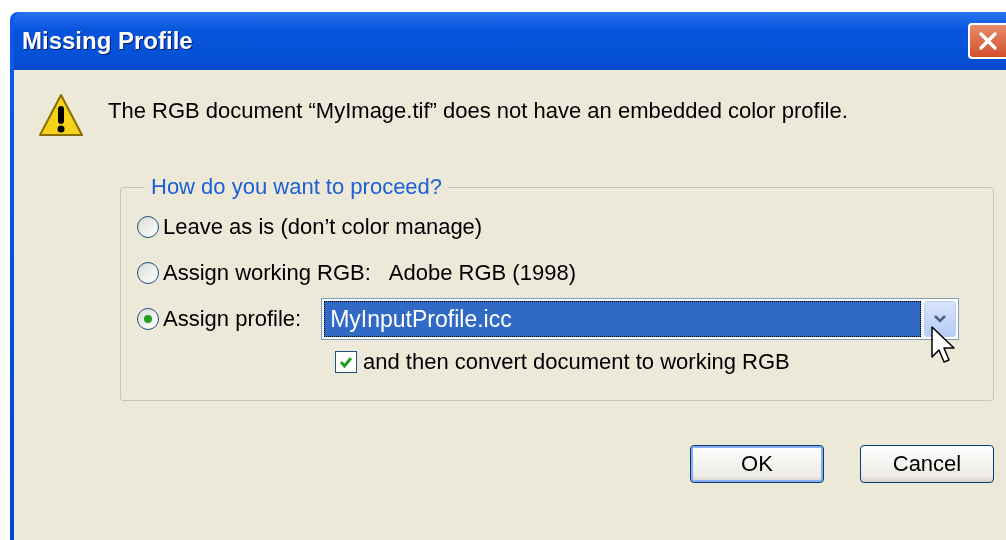 This screenshot has height=540, width=1006. I want to click on dropdown-arrow-button, so click(940, 319).